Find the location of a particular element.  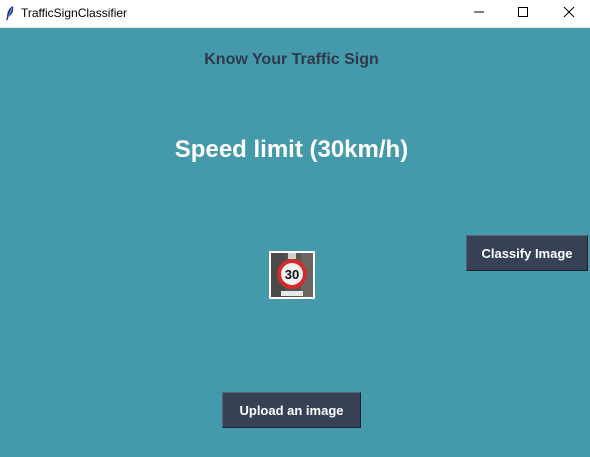

sign-speed-text: 30 is located at coordinates (292, 274).